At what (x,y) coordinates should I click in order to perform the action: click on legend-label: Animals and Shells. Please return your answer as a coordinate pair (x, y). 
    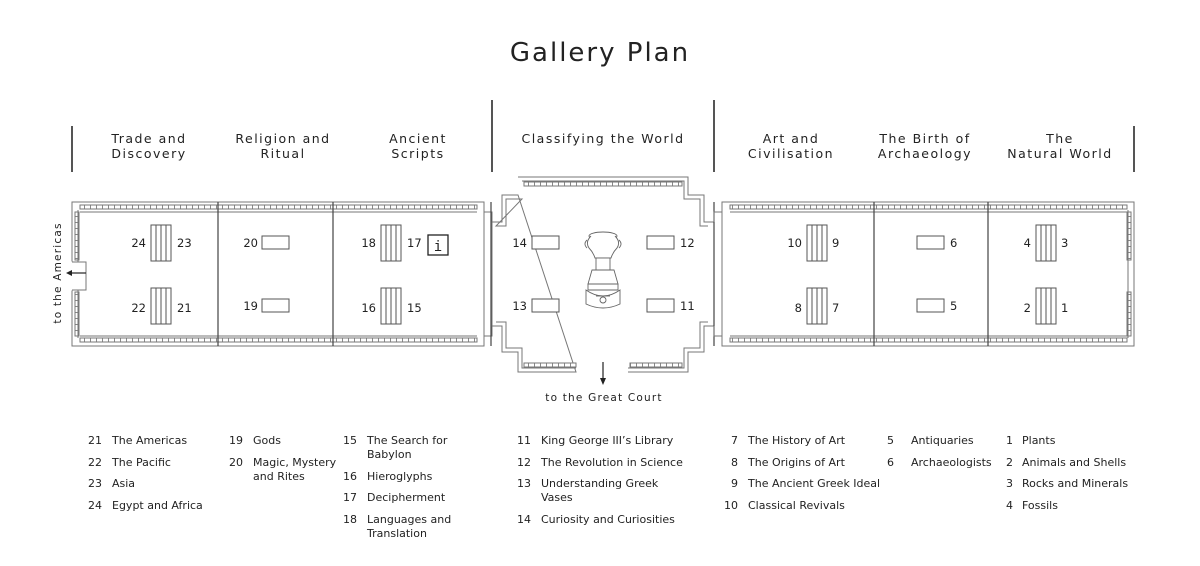
    Looking at the image, I should click on (1074, 462).